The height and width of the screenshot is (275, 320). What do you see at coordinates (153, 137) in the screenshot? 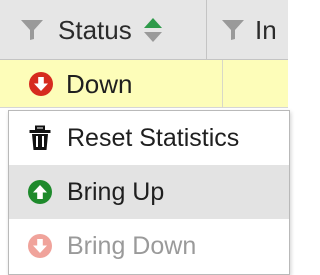
I see `menu-item-label: Reset Statistics` at bounding box center [153, 137].